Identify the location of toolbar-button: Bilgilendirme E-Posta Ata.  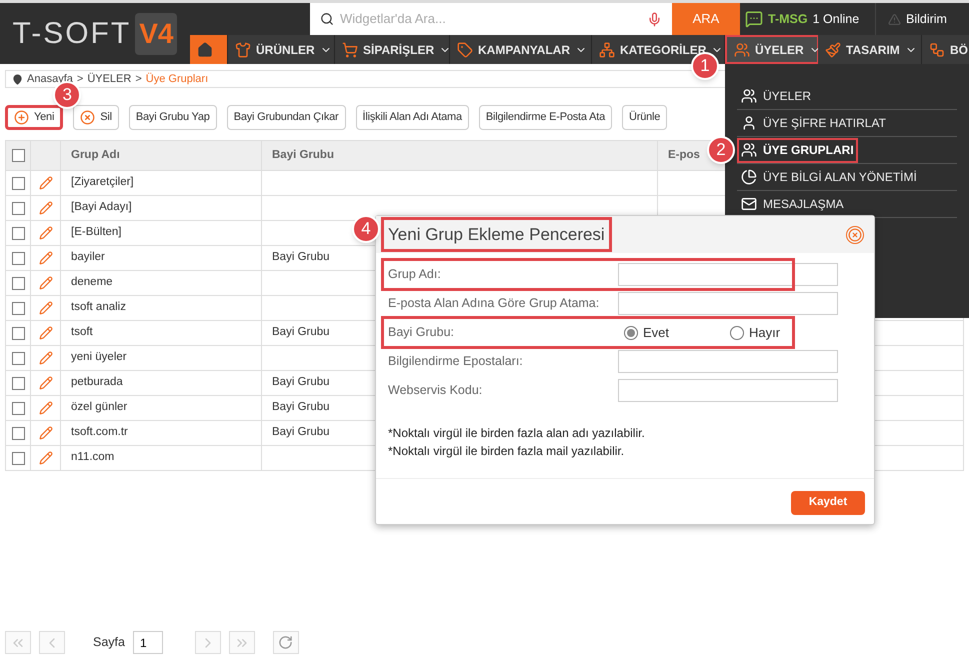
(545, 117).